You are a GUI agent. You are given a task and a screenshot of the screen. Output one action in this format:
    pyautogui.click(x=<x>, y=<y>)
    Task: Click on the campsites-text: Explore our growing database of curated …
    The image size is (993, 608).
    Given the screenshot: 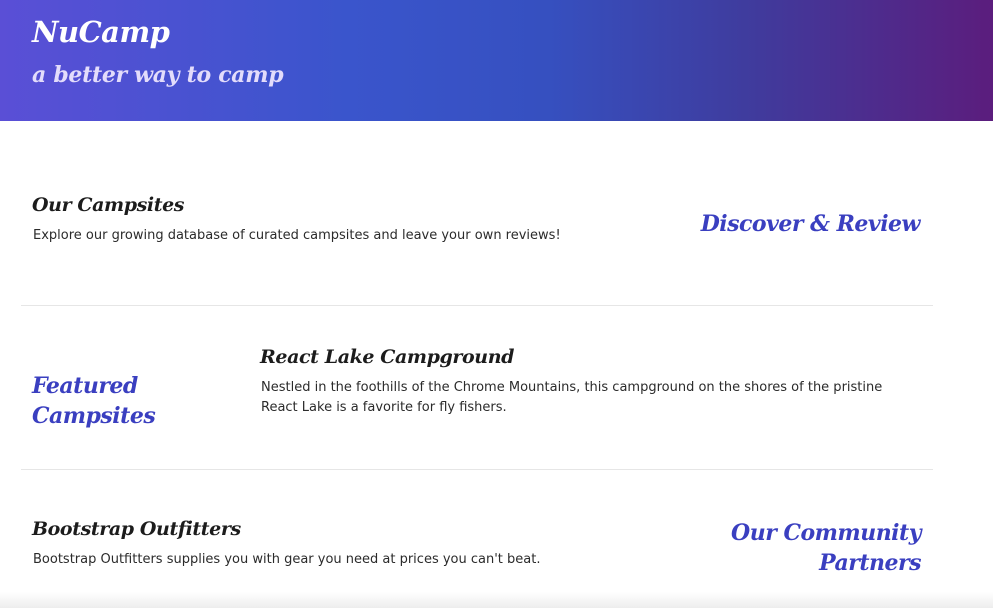 What is the action you would take?
    pyautogui.click(x=297, y=235)
    